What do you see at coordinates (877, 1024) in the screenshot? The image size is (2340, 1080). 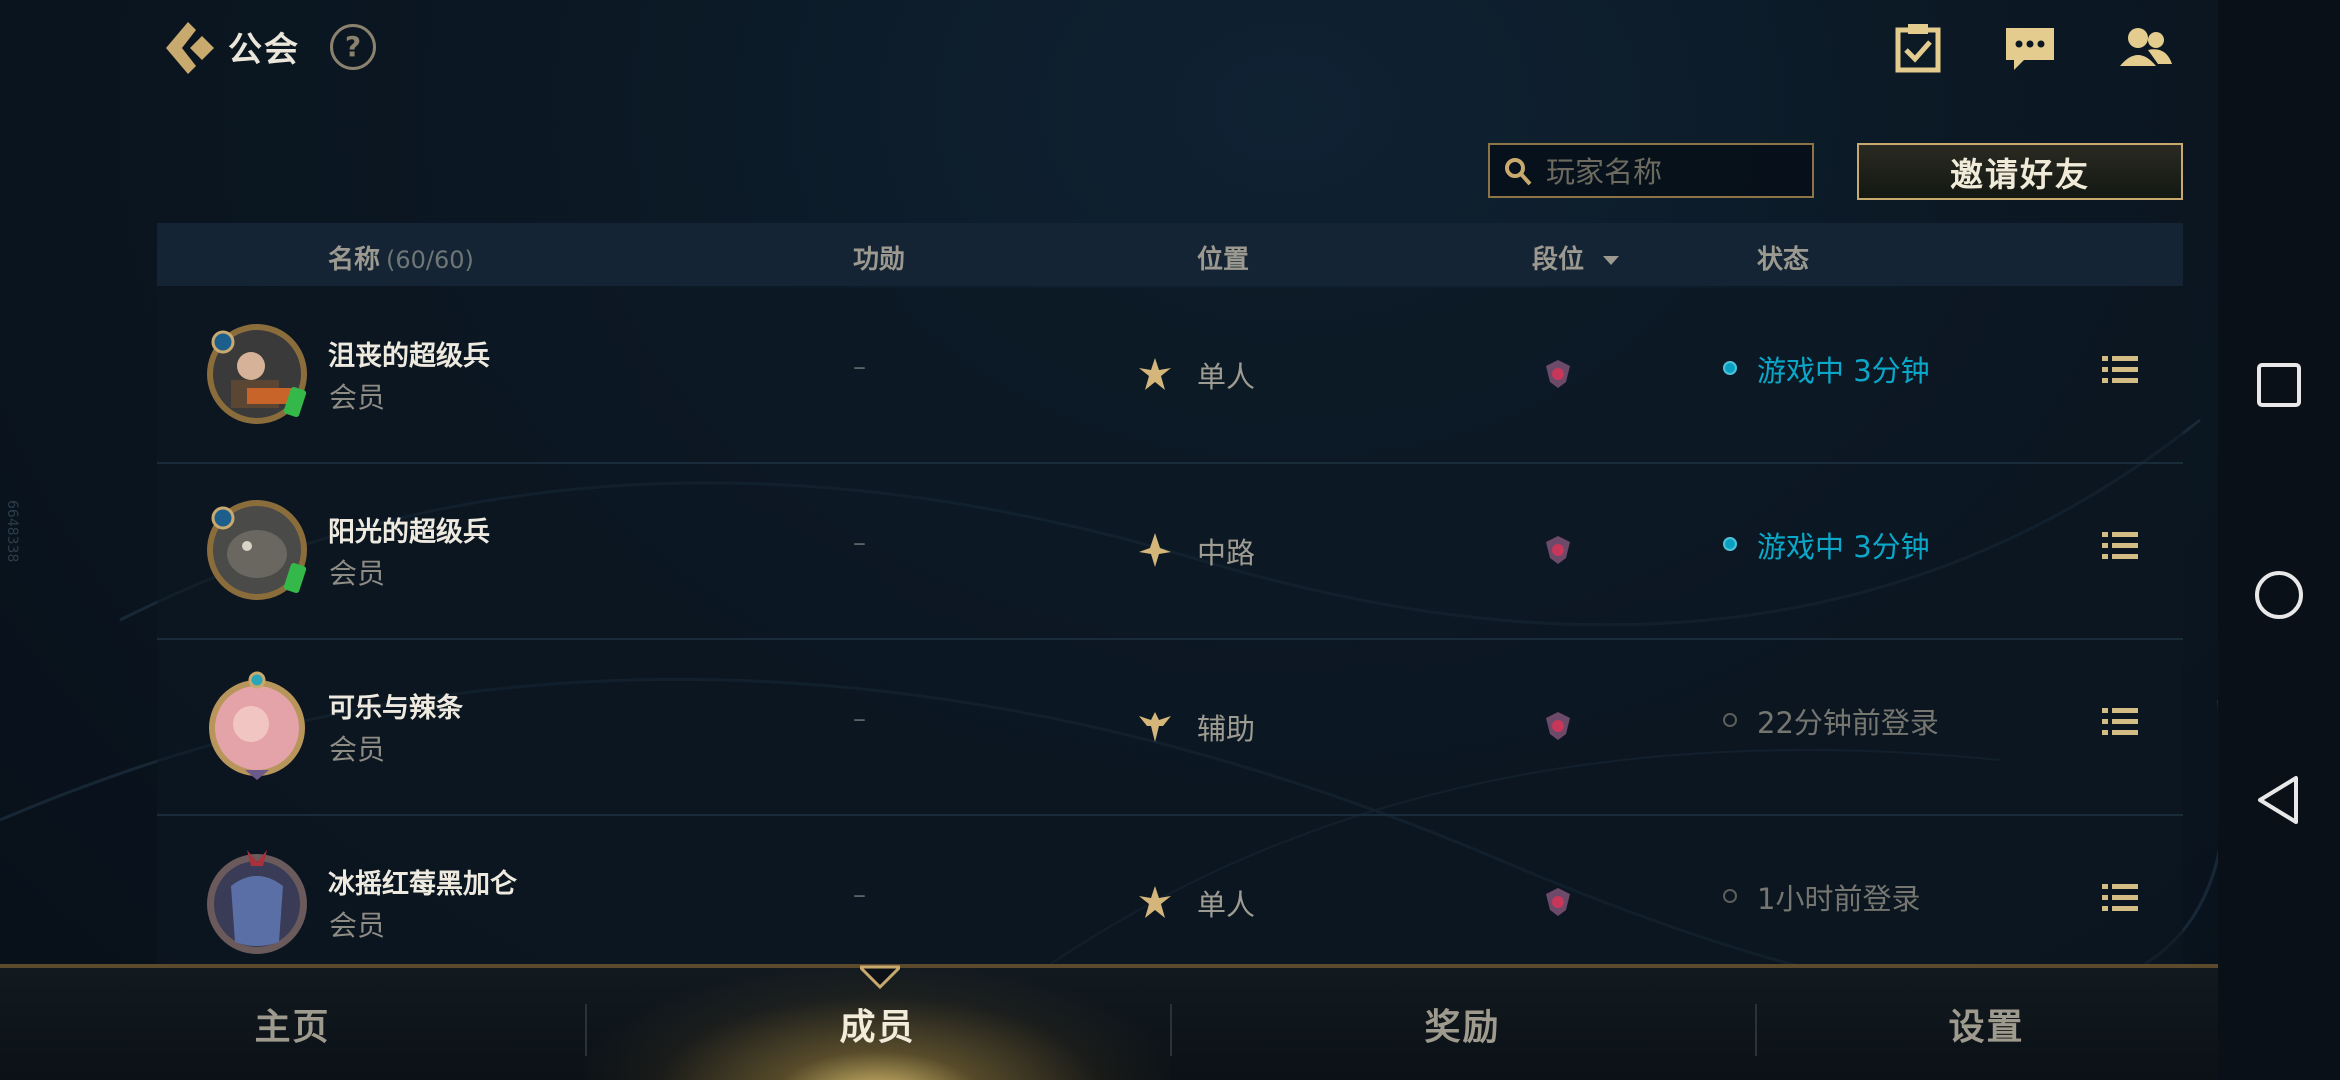 I see `tab-members: 成员` at bounding box center [877, 1024].